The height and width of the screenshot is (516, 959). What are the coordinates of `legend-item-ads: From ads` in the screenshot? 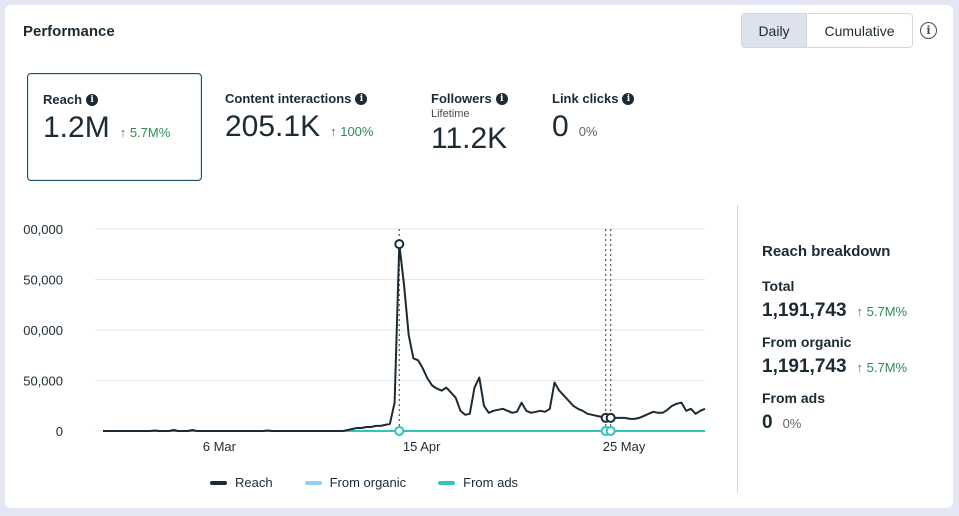 It's located at (478, 482).